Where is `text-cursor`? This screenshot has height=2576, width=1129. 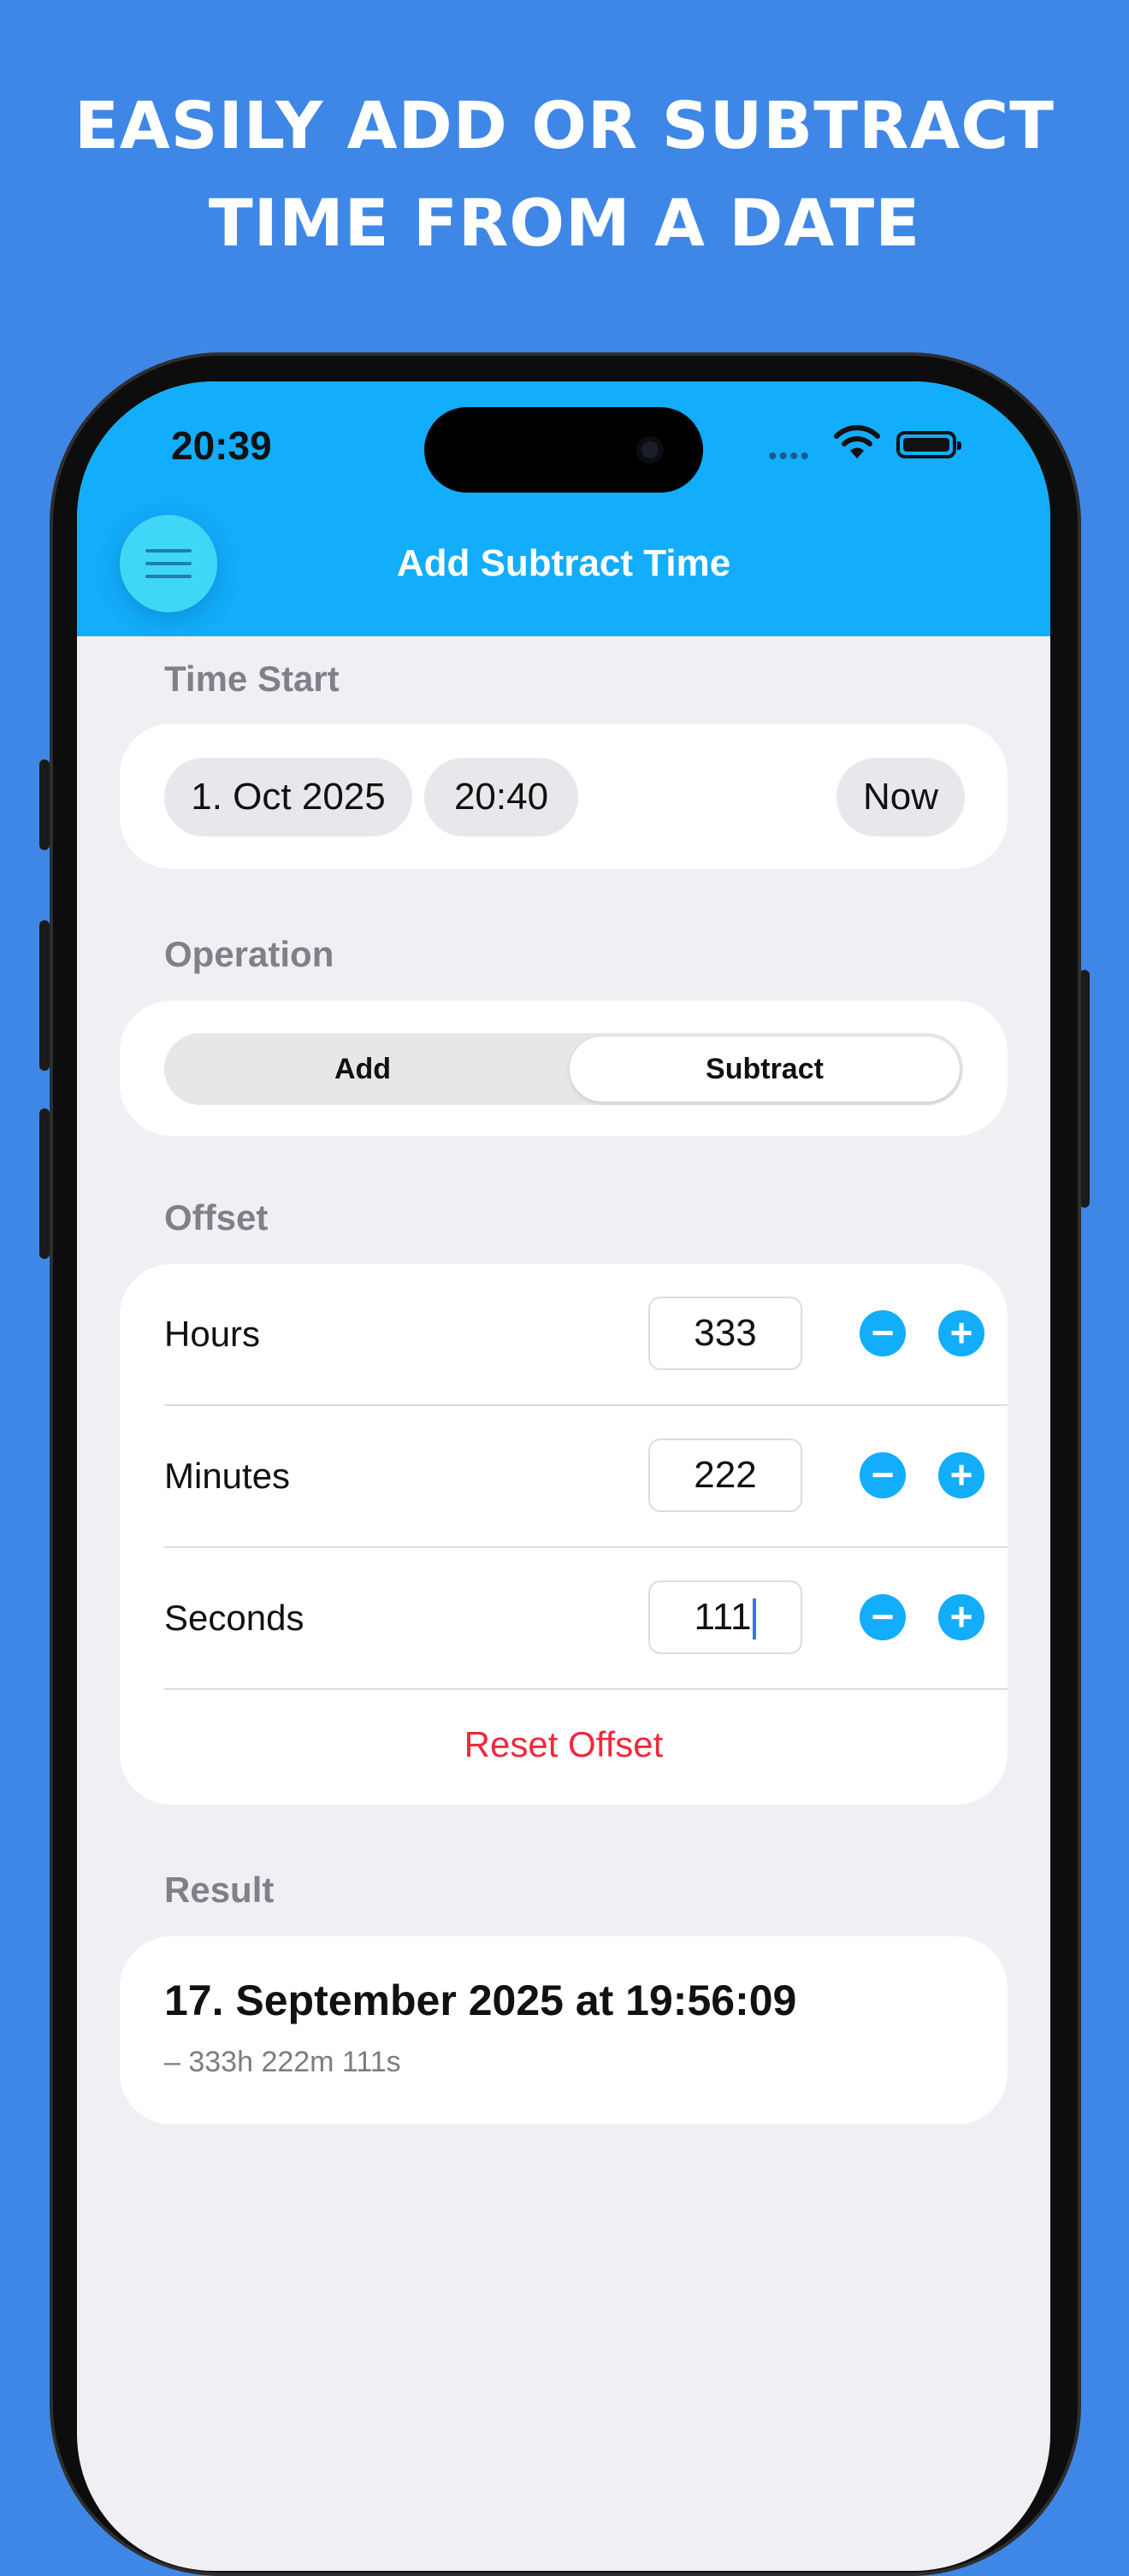 text-cursor is located at coordinates (755, 1619).